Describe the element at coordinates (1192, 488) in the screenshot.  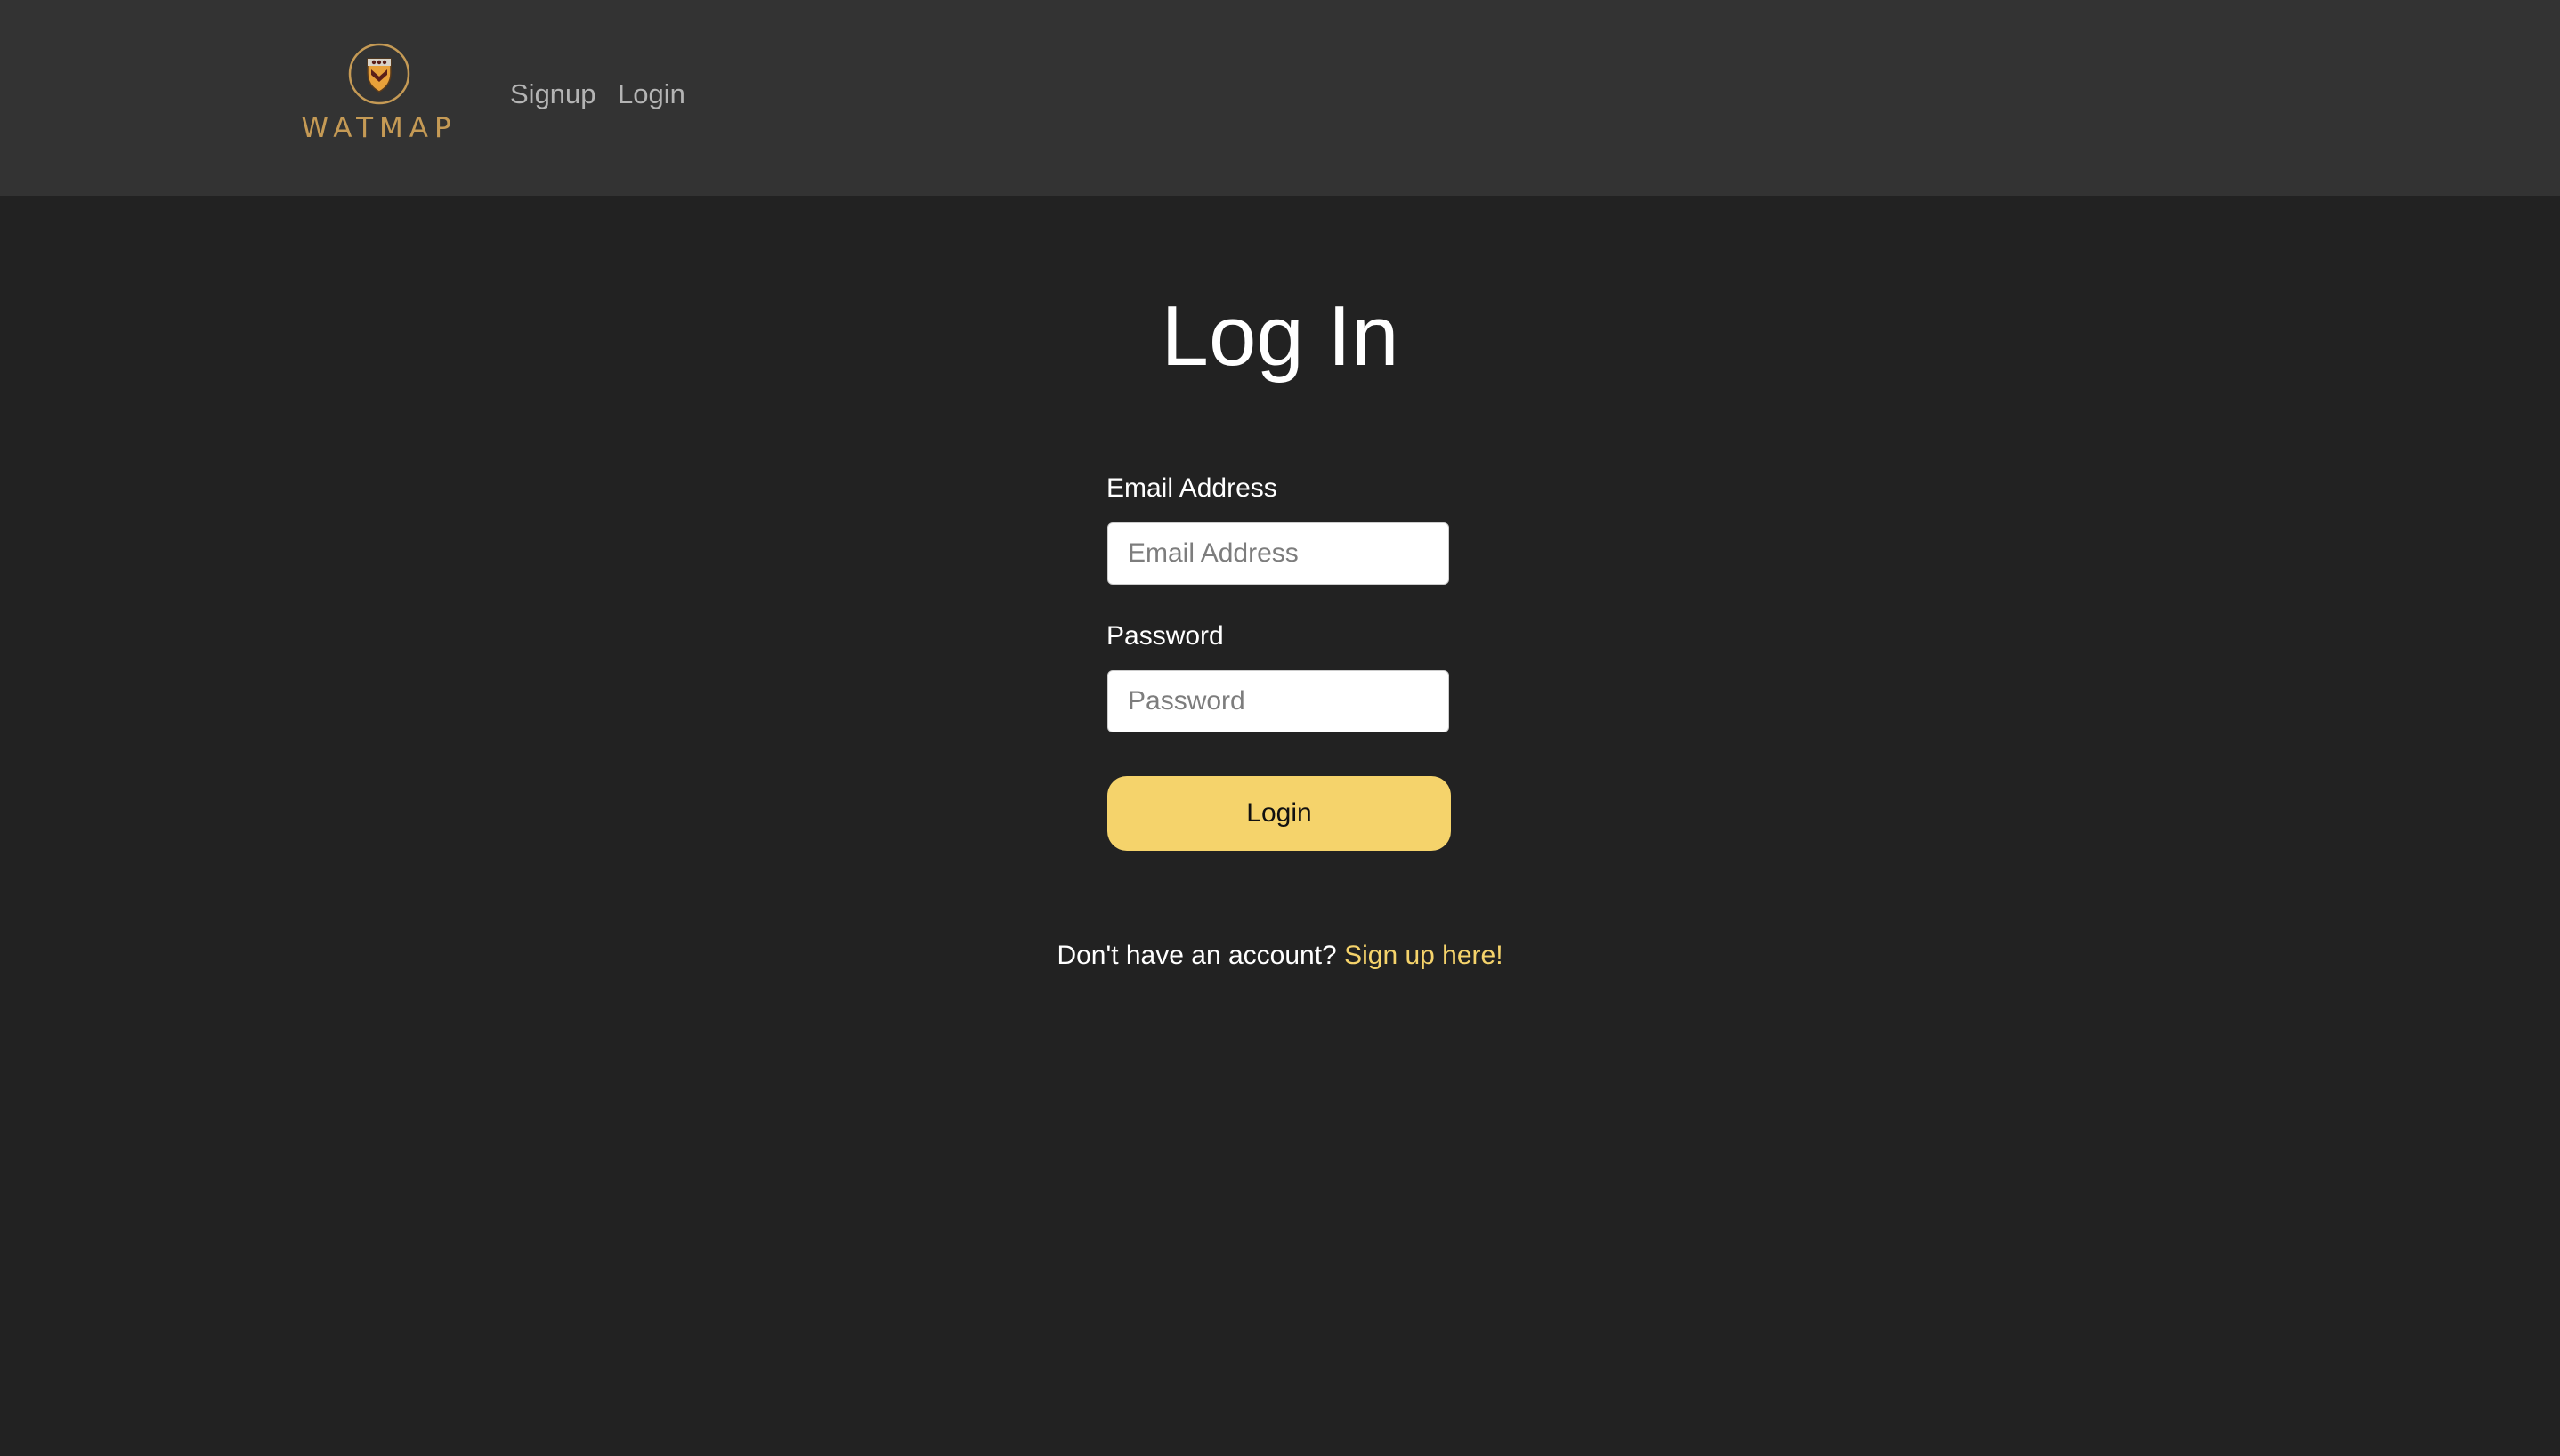
I see `email-label: Email Address` at that location.